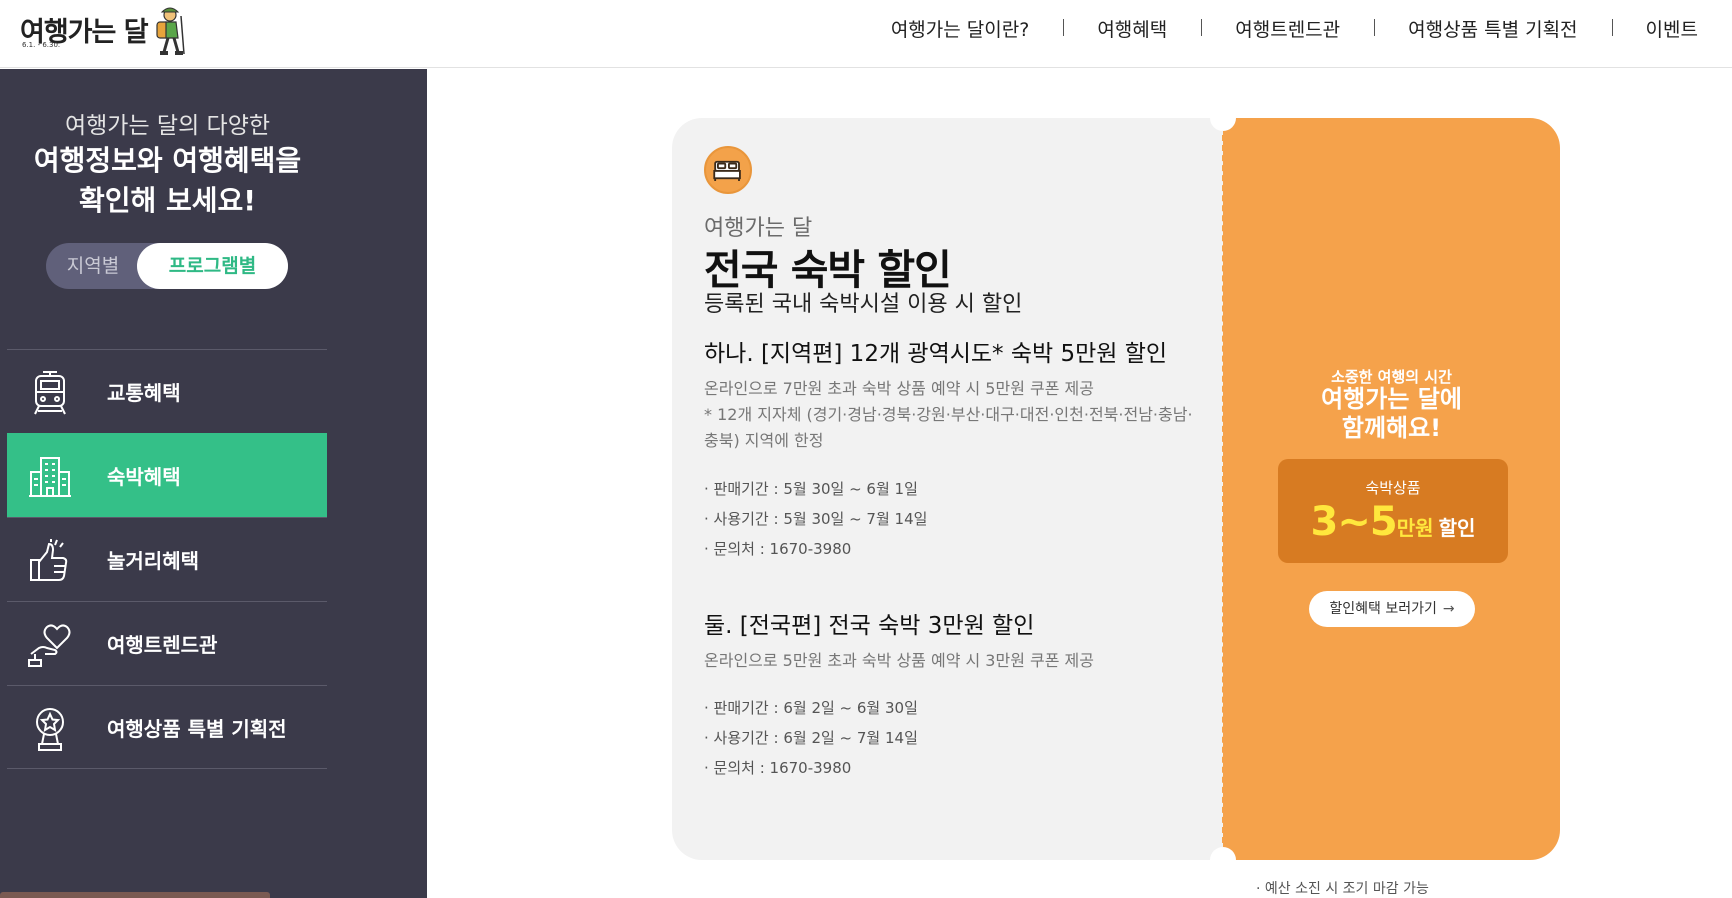 The width and height of the screenshot is (1732, 898). Describe the element at coordinates (1391, 399) in the screenshot. I see `side-title-line1: 여행가는 달에` at that location.